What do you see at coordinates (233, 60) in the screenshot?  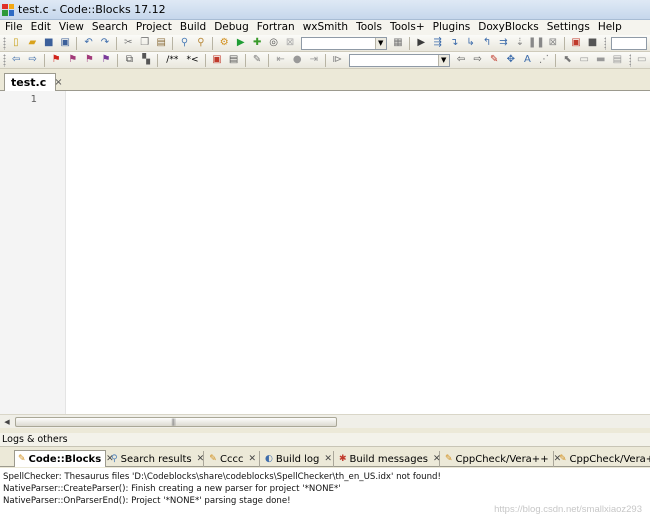 I see `doxy-html-icon: ▤` at bounding box center [233, 60].